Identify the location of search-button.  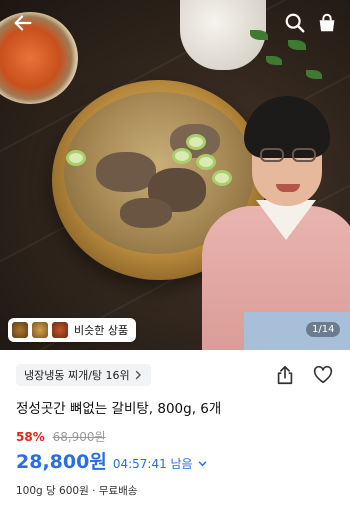
(295, 23).